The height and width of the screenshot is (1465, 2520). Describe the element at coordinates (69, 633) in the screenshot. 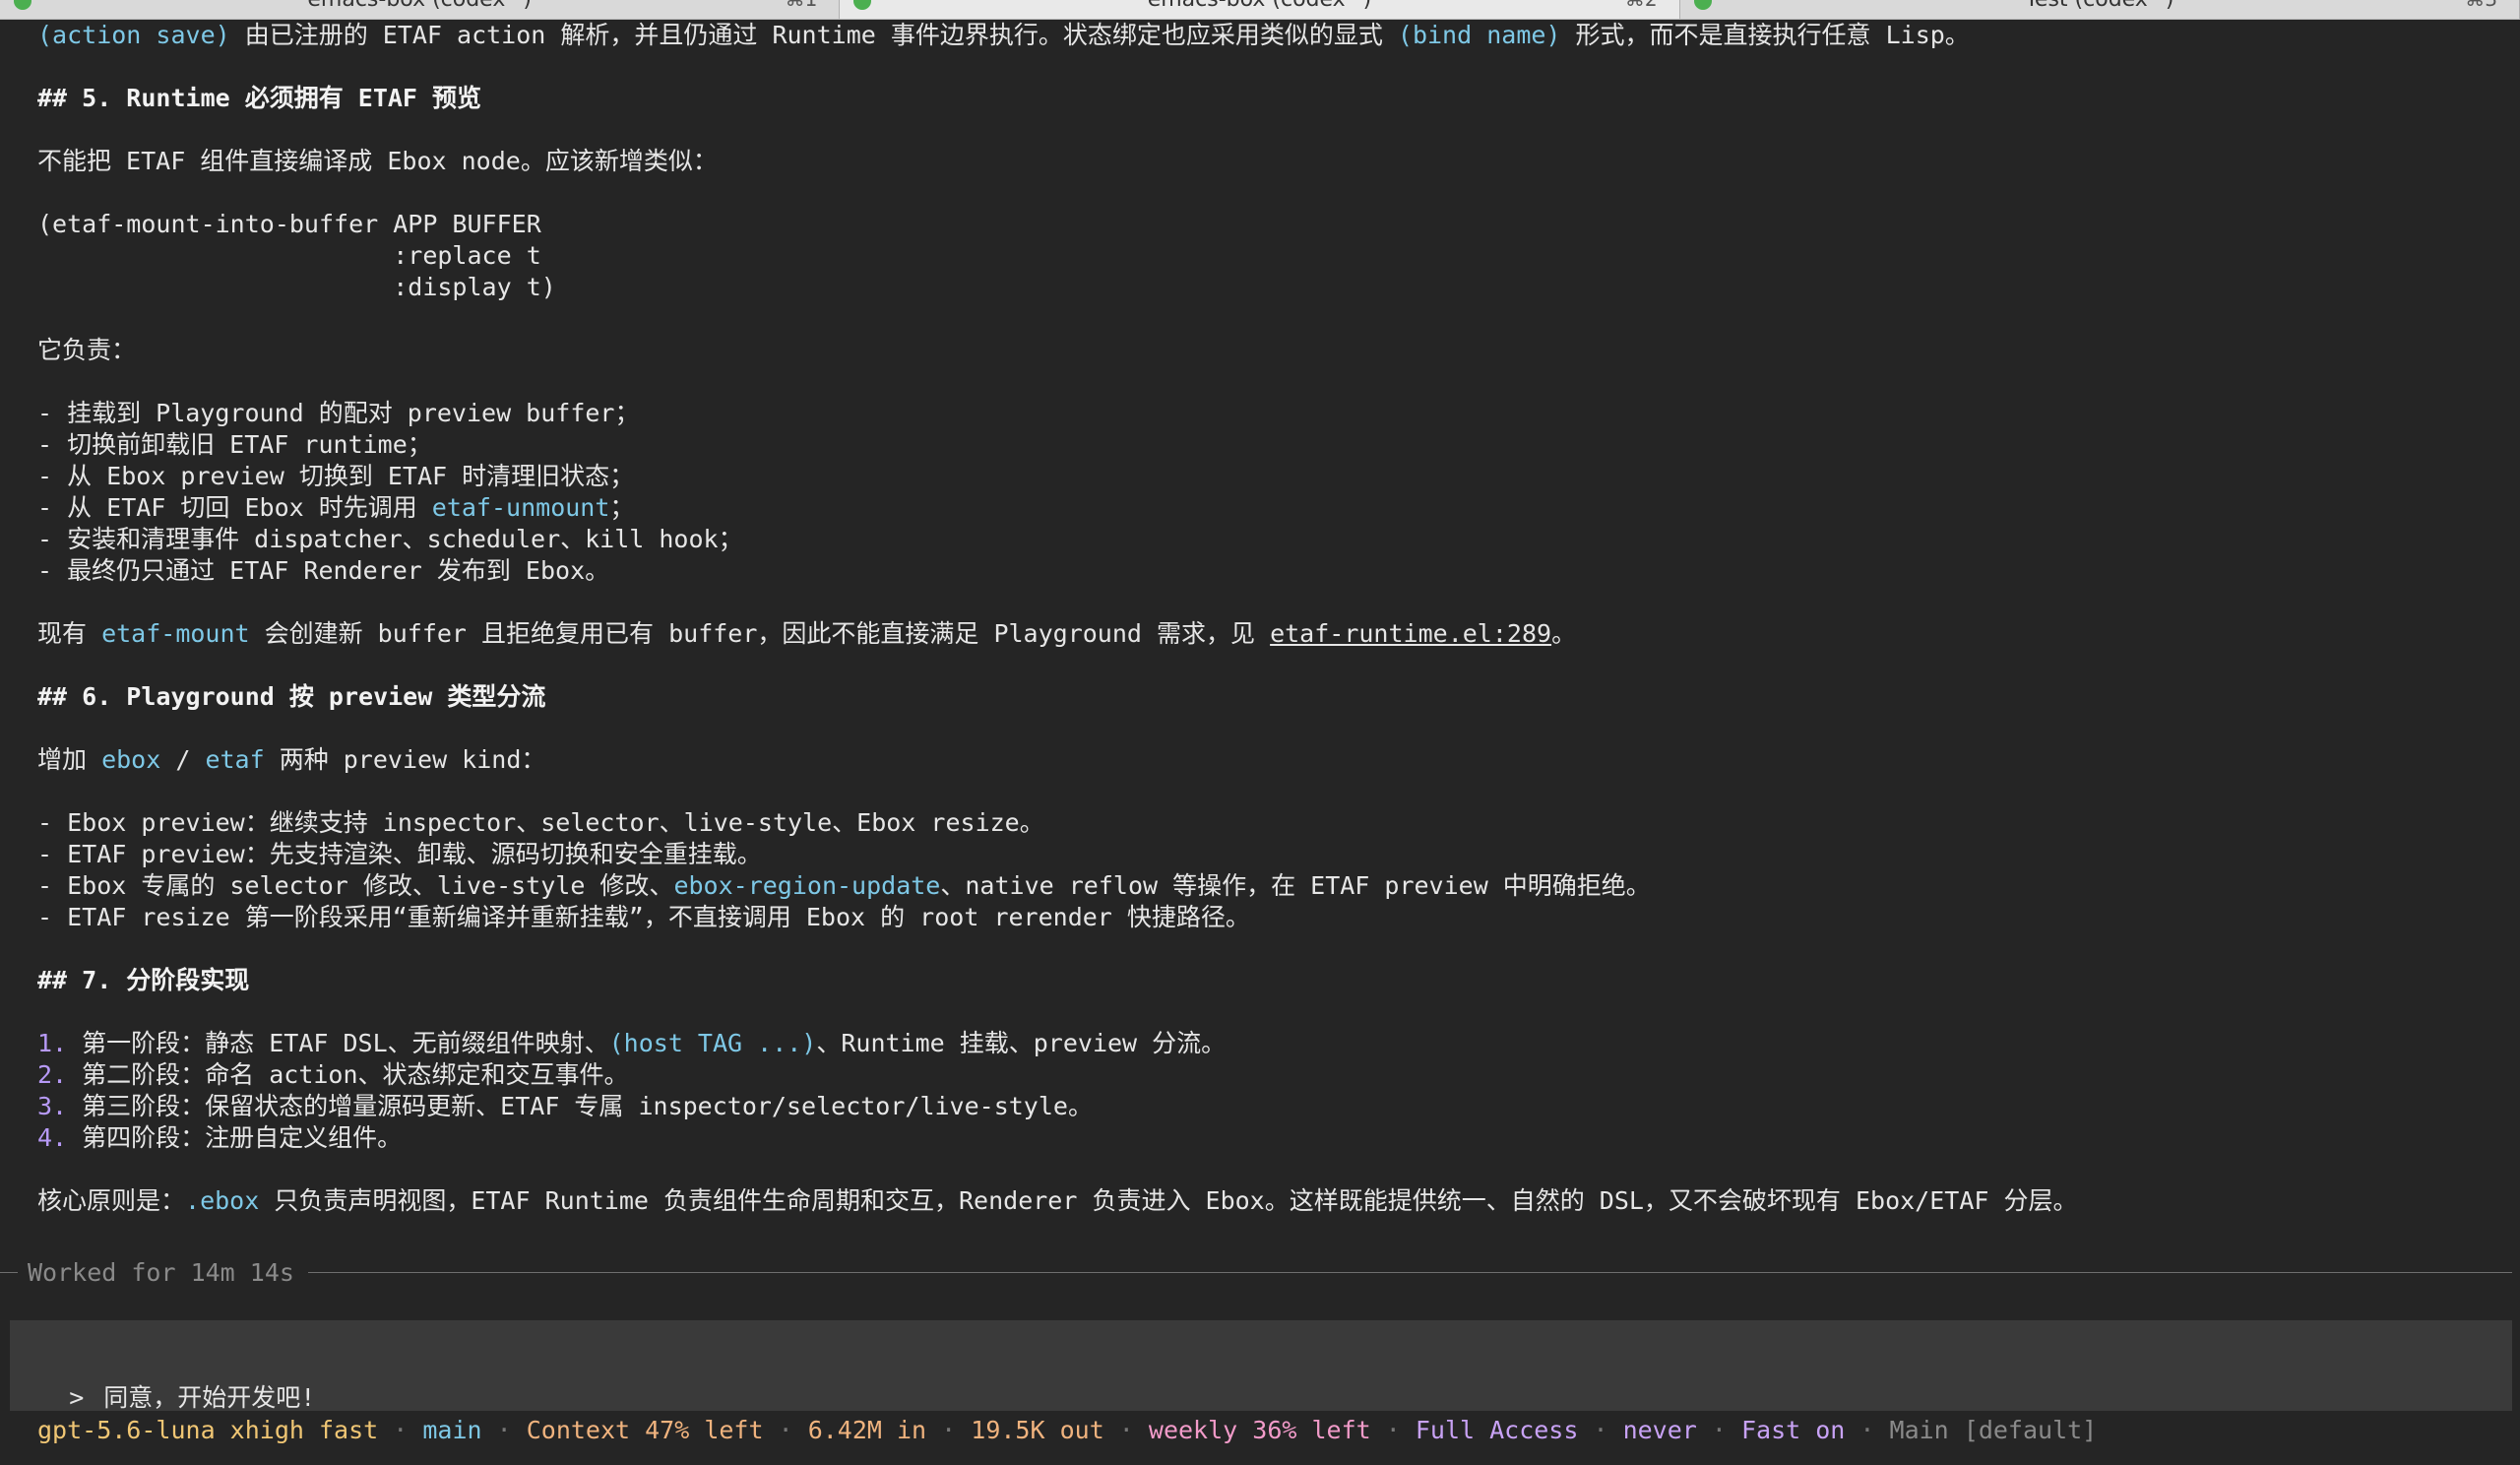

I see `text-span: 现有` at that location.